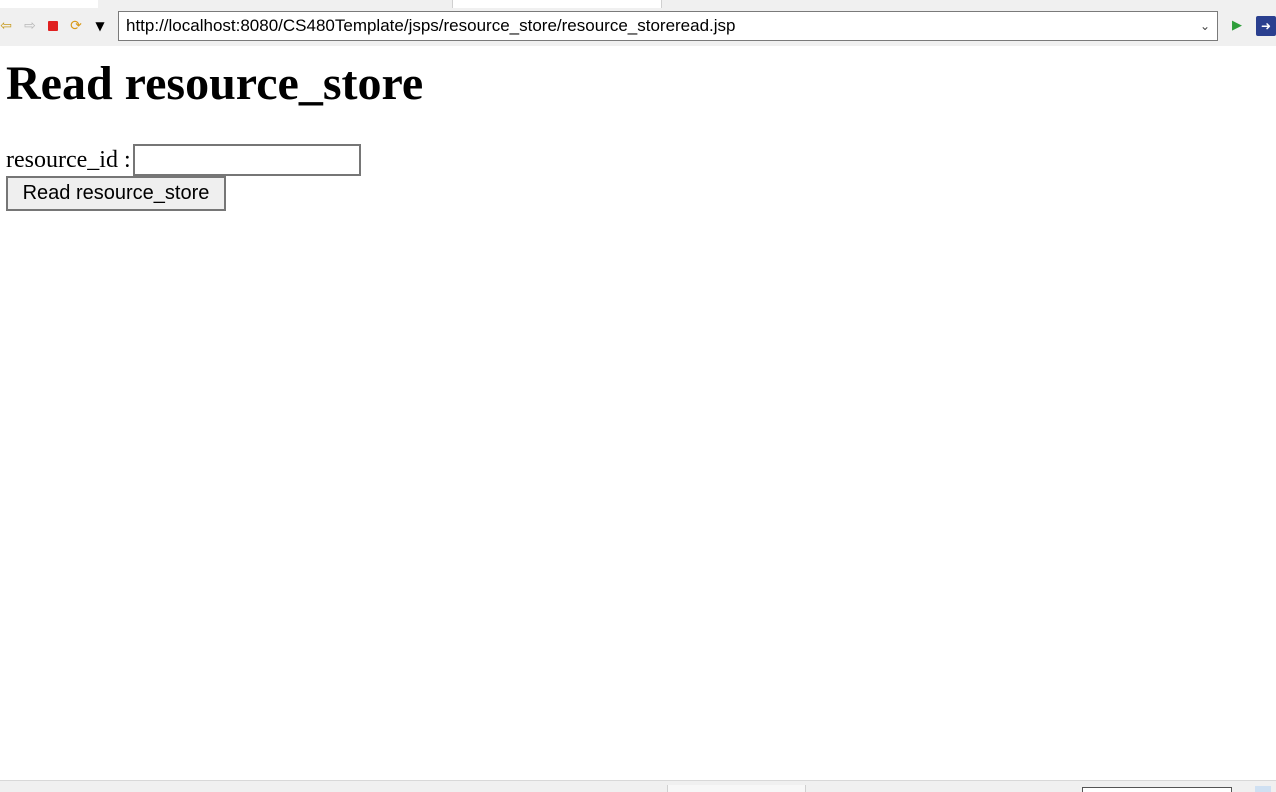 Image resolution: width=1276 pixels, height=792 pixels. I want to click on read-resource-store-button: Read resource_store, so click(116, 193).